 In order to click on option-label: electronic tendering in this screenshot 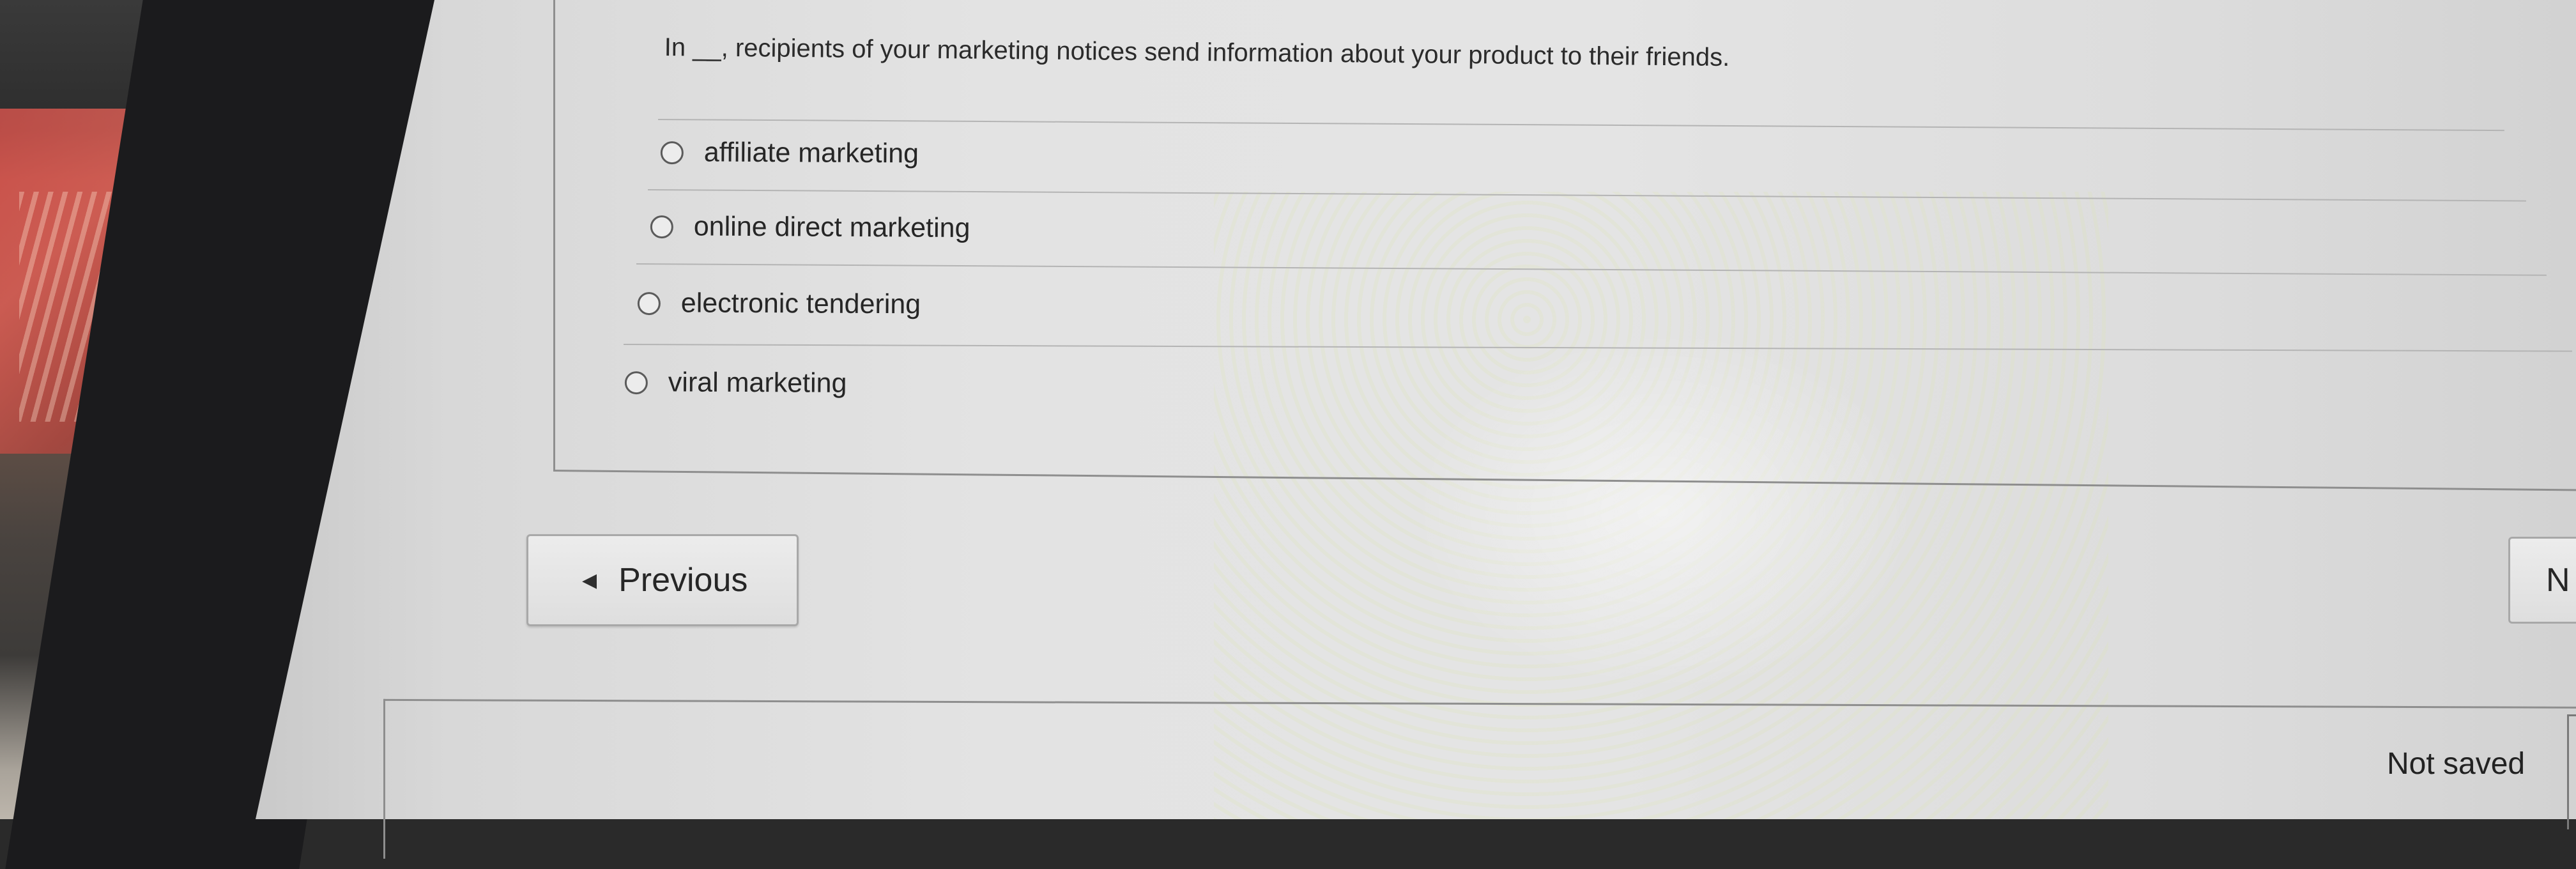, I will do `click(800, 304)`.